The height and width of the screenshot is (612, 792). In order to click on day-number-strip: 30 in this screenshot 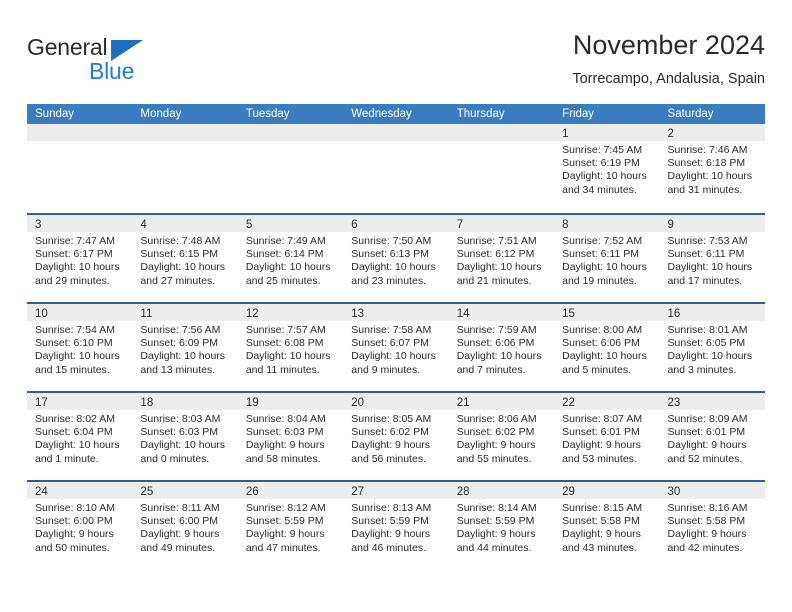, I will do `click(712, 490)`.